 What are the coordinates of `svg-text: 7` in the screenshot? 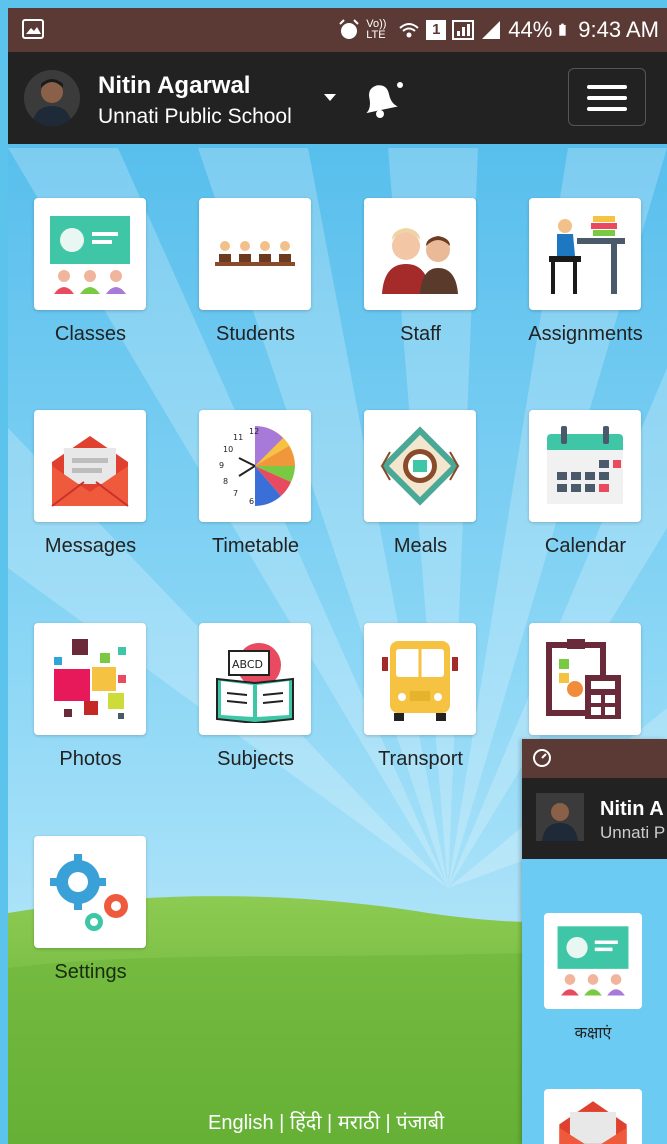 It's located at (235, 493).